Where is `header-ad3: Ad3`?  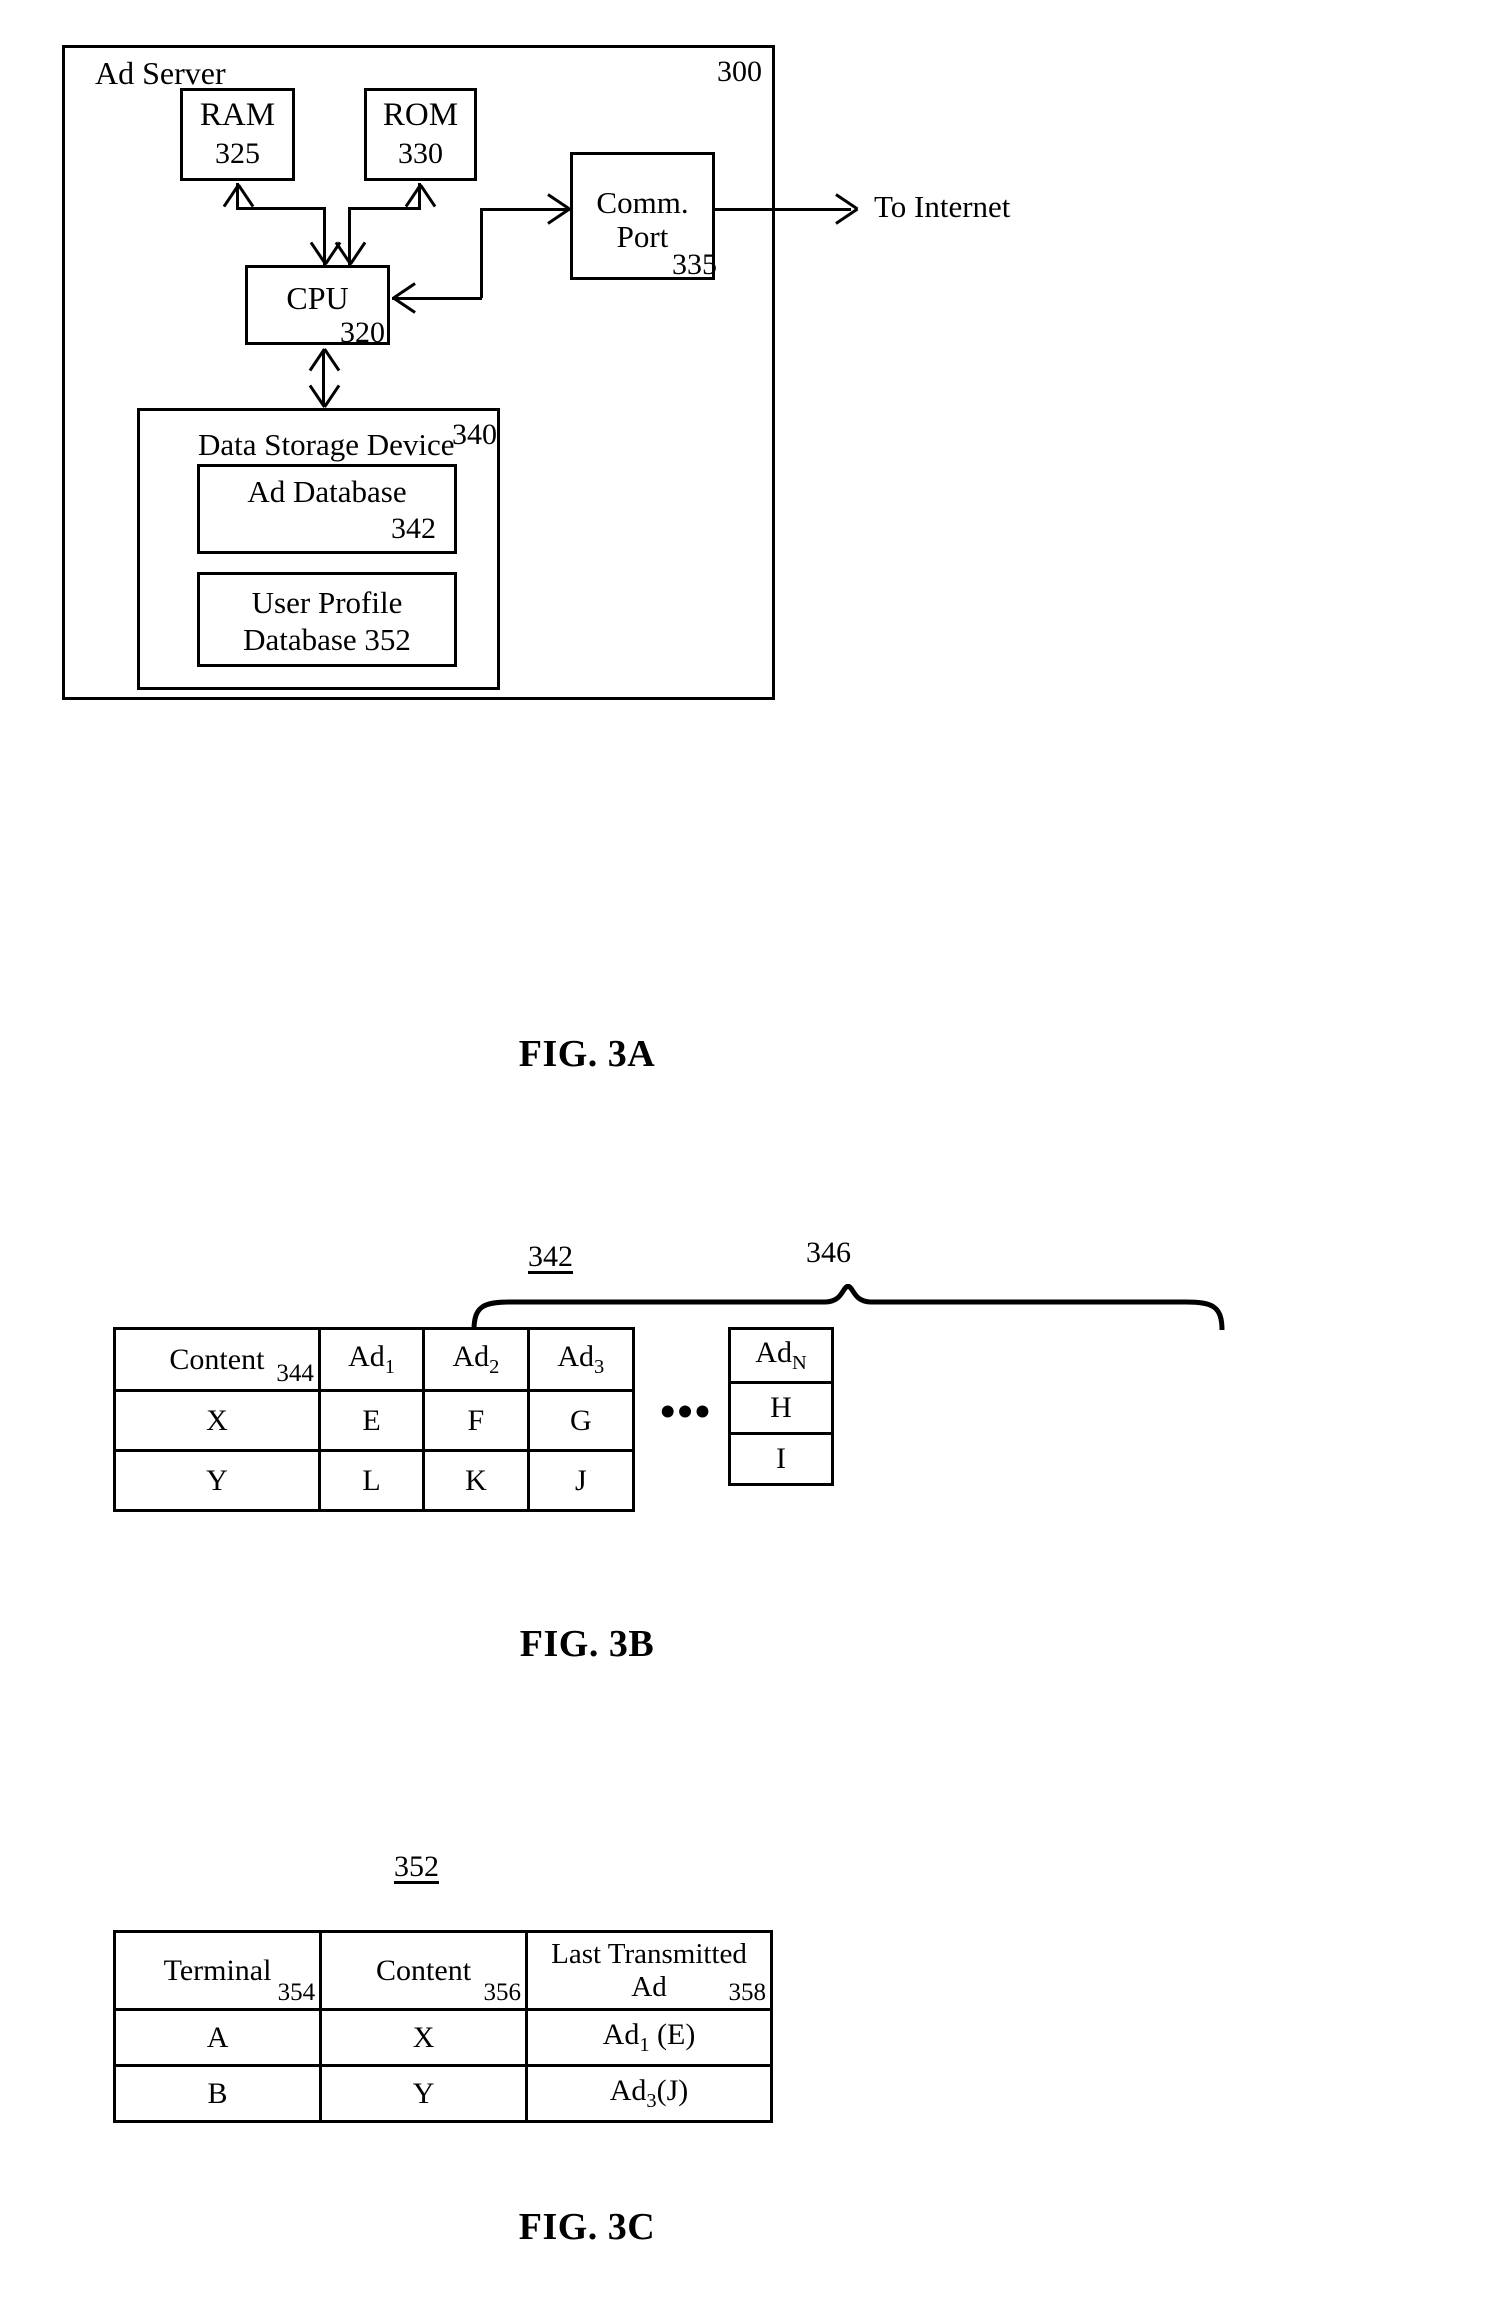 header-ad3: Ad3 is located at coordinates (581, 1359).